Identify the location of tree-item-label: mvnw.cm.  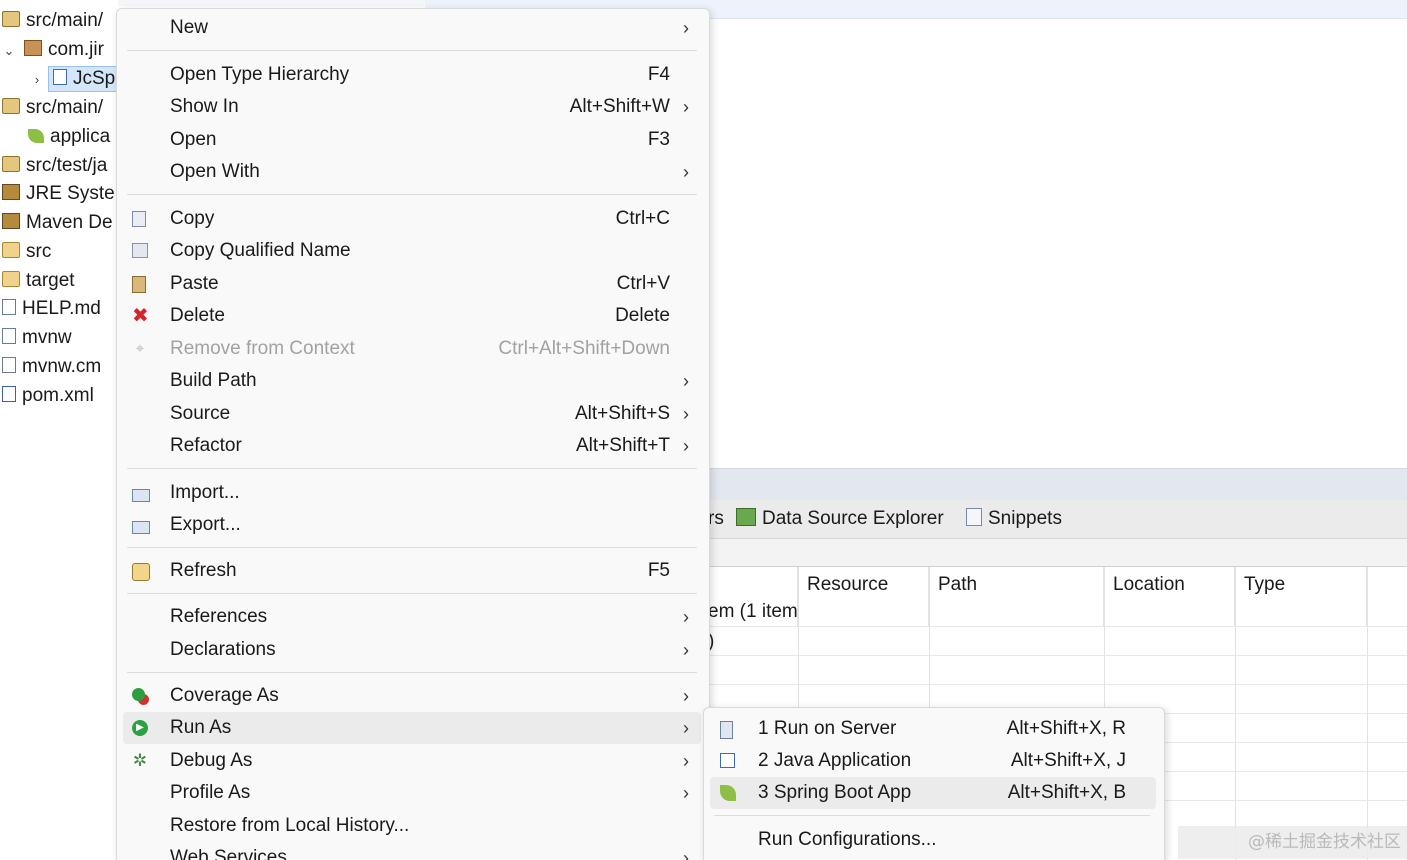
(62, 366).